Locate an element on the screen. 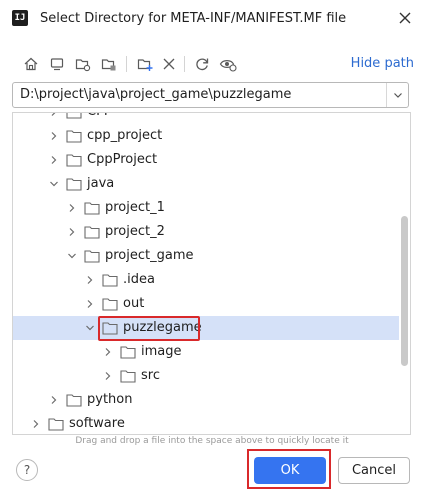 The width and height of the screenshot is (424, 494). tree-item: project_2 is located at coordinates (211, 232).